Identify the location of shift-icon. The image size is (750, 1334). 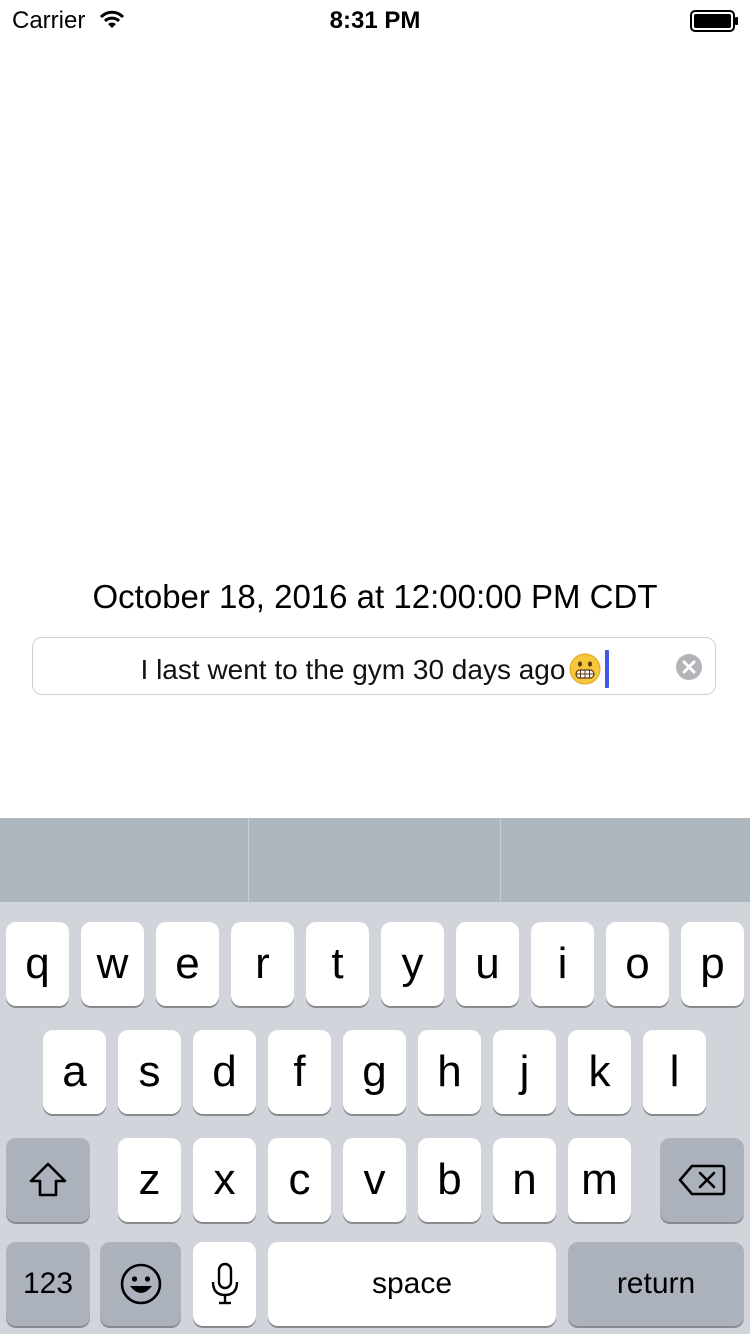
(48, 1179).